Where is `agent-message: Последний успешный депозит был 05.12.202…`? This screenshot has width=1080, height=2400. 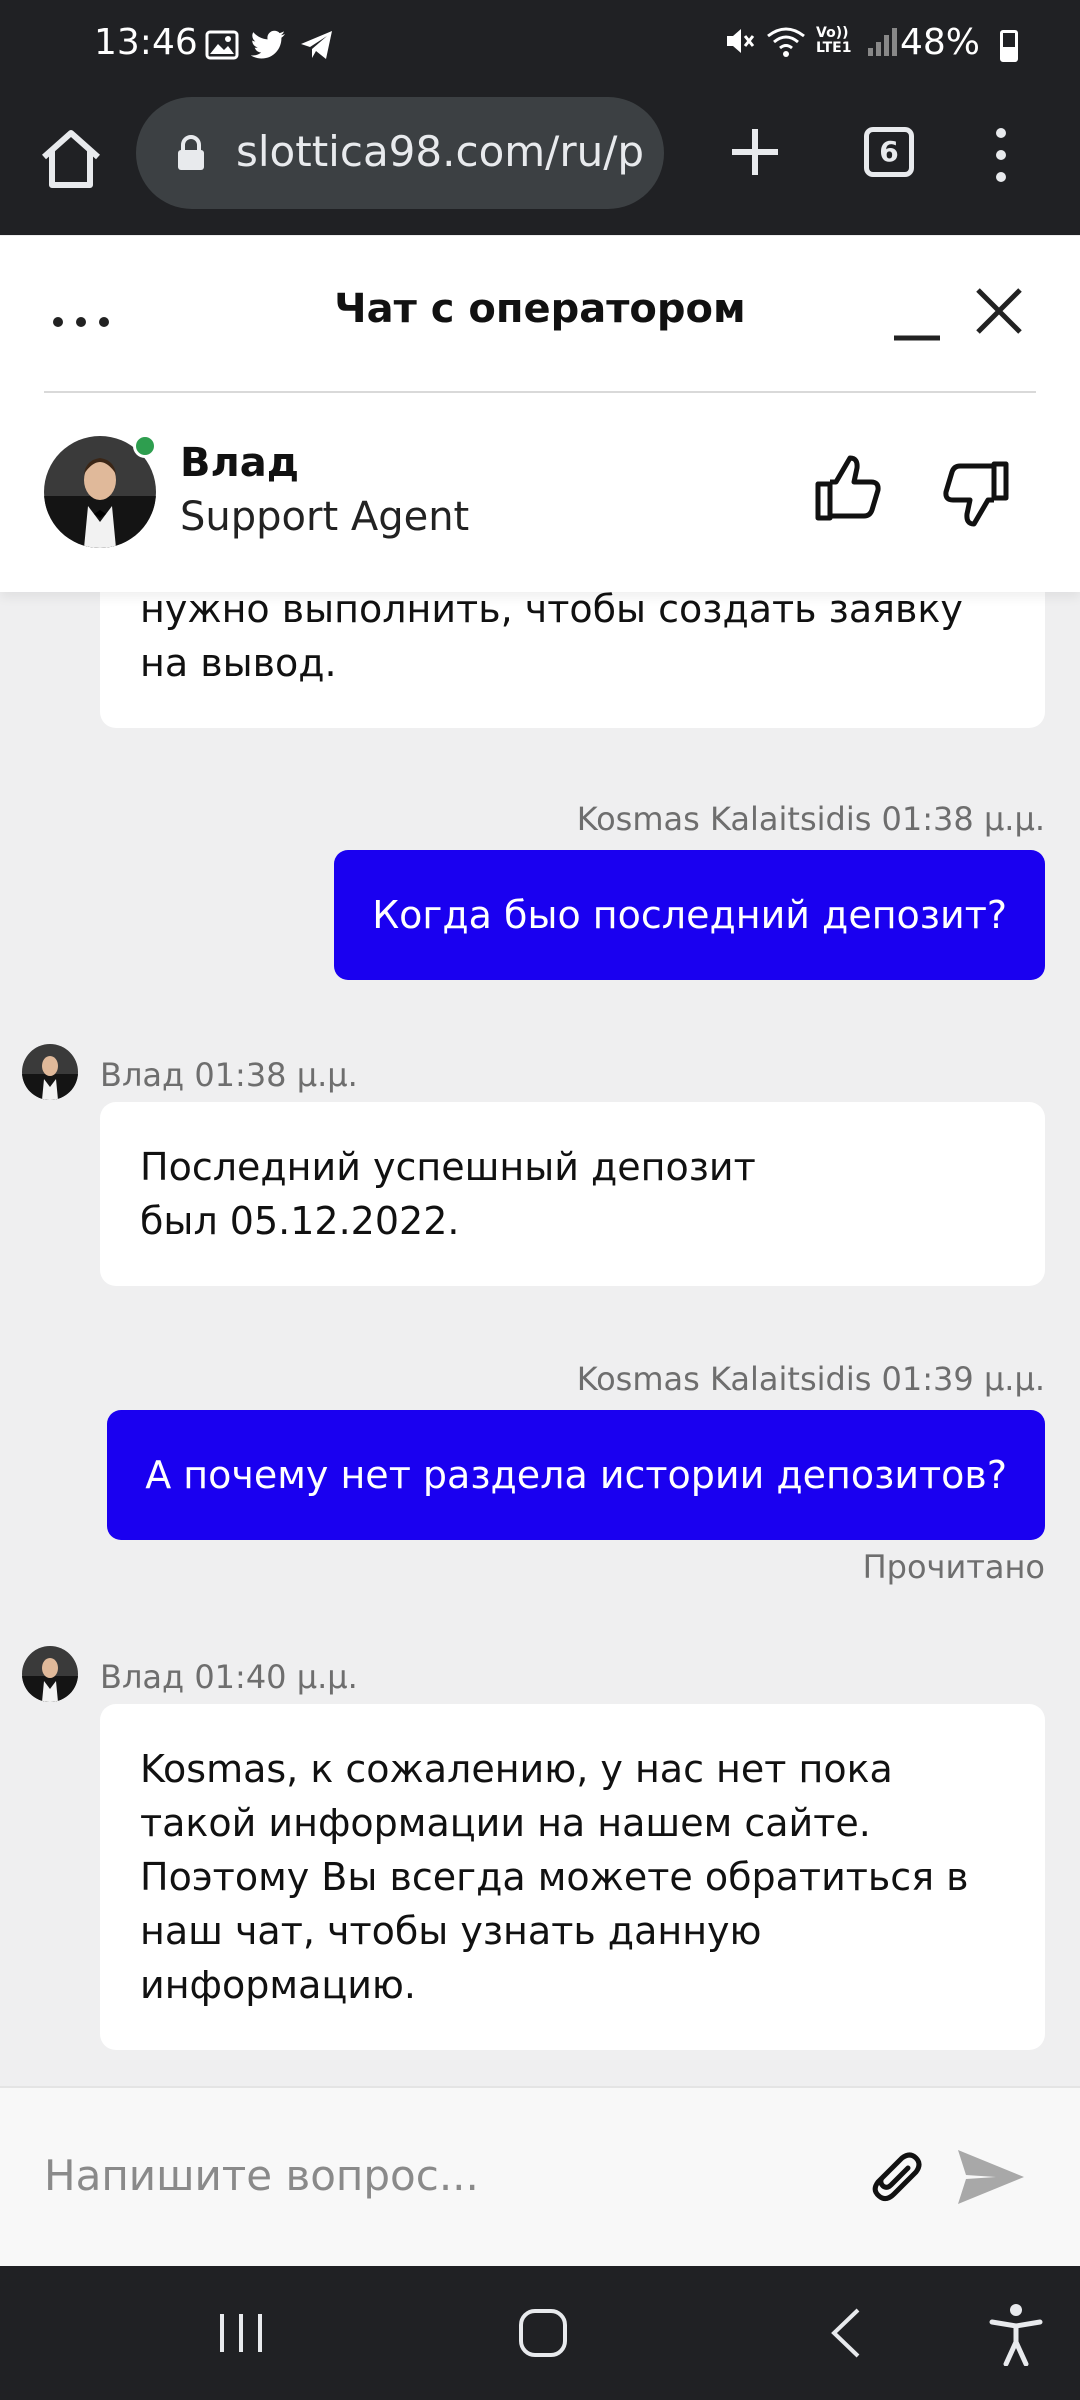 agent-message: Последний успешный депозит был 05.12.202… is located at coordinates (572, 1194).